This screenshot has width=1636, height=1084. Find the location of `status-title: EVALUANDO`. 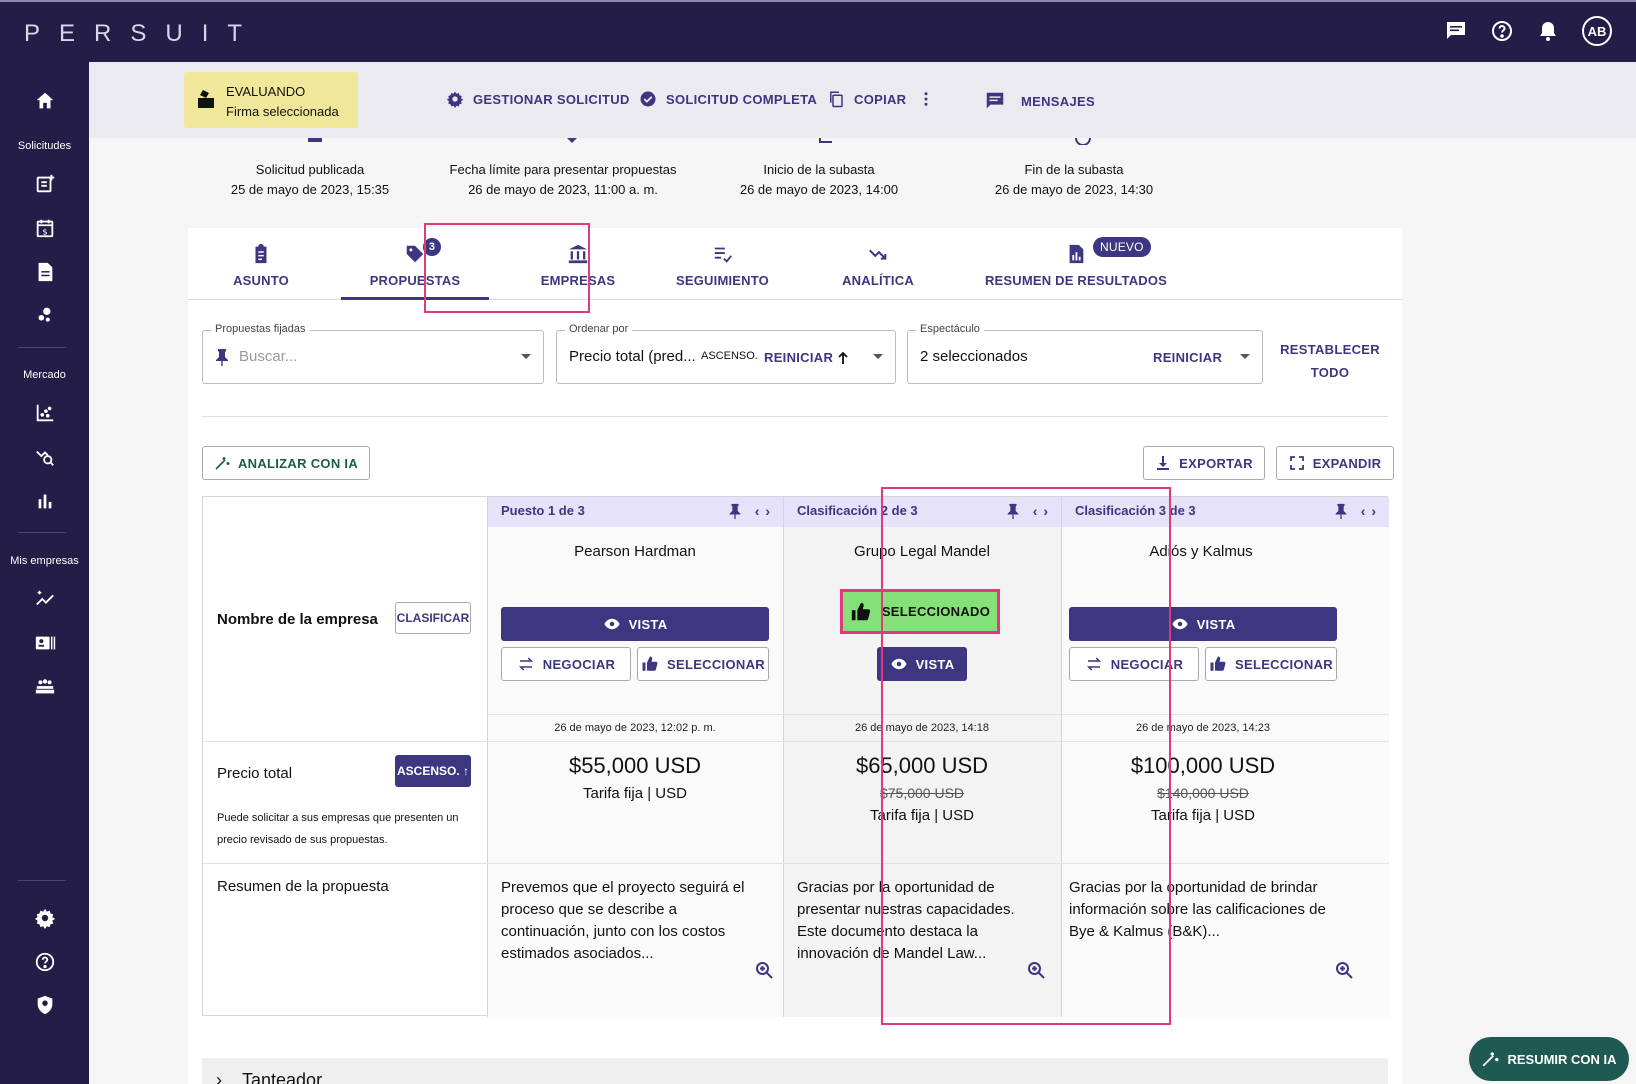

status-title: EVALUANDO is located at coordinates (266, 91).